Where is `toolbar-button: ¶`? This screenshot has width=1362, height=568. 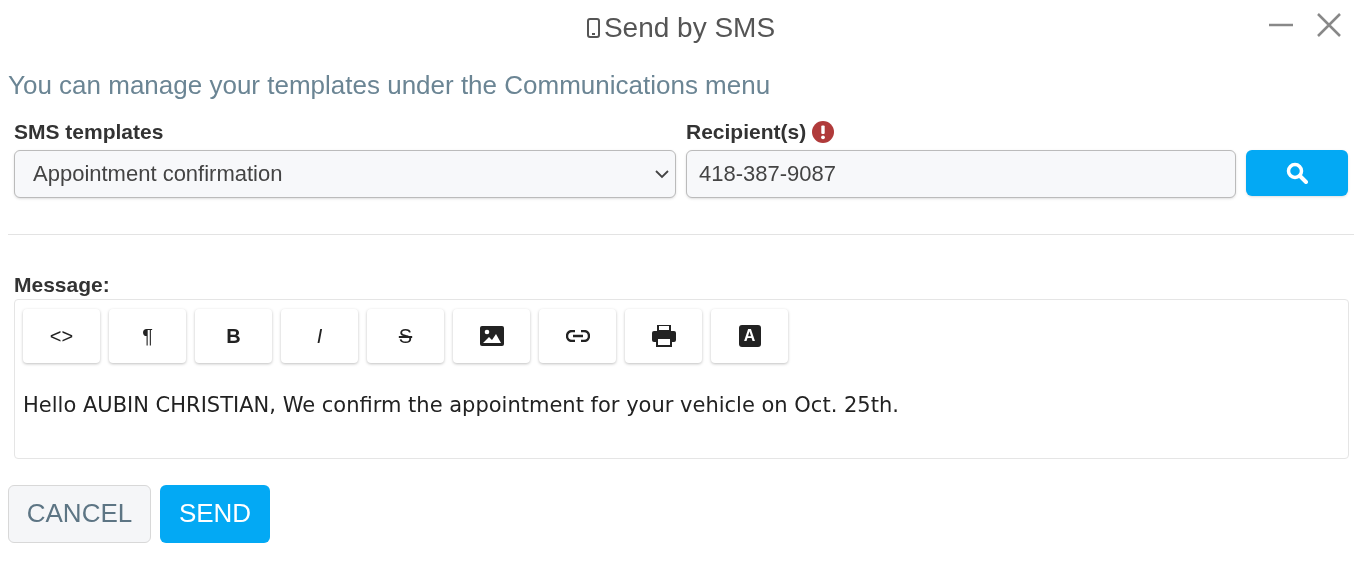 toolbar-button: ¶ is located at coordinates (147, 335).